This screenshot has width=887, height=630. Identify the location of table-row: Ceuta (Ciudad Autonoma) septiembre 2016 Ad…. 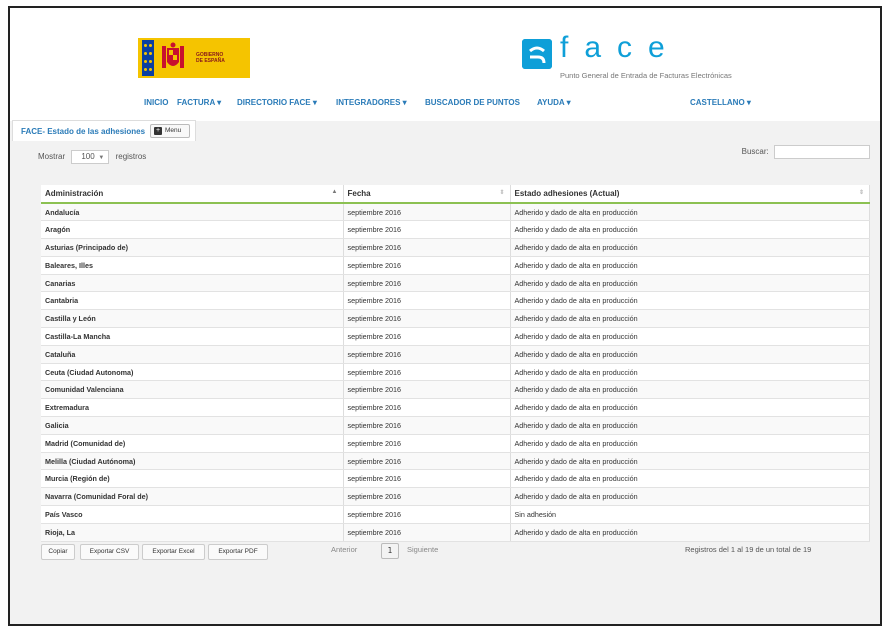
(455, 372).